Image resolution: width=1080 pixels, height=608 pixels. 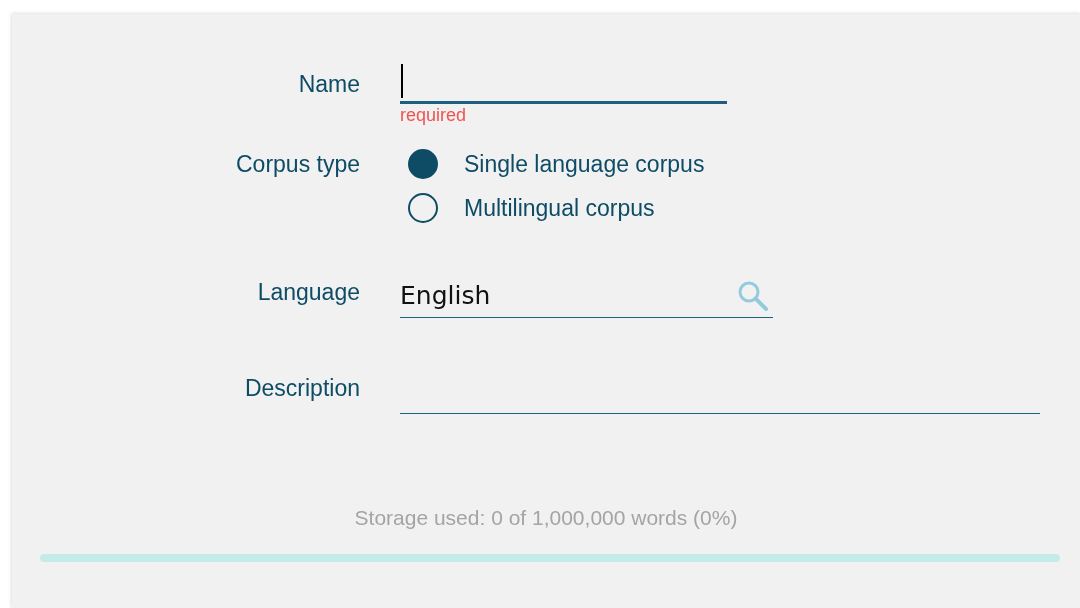 What do you see at coordinates (308, 292) in the screenshot?
I see `field-label: Language` at bounding box center [308, 292].